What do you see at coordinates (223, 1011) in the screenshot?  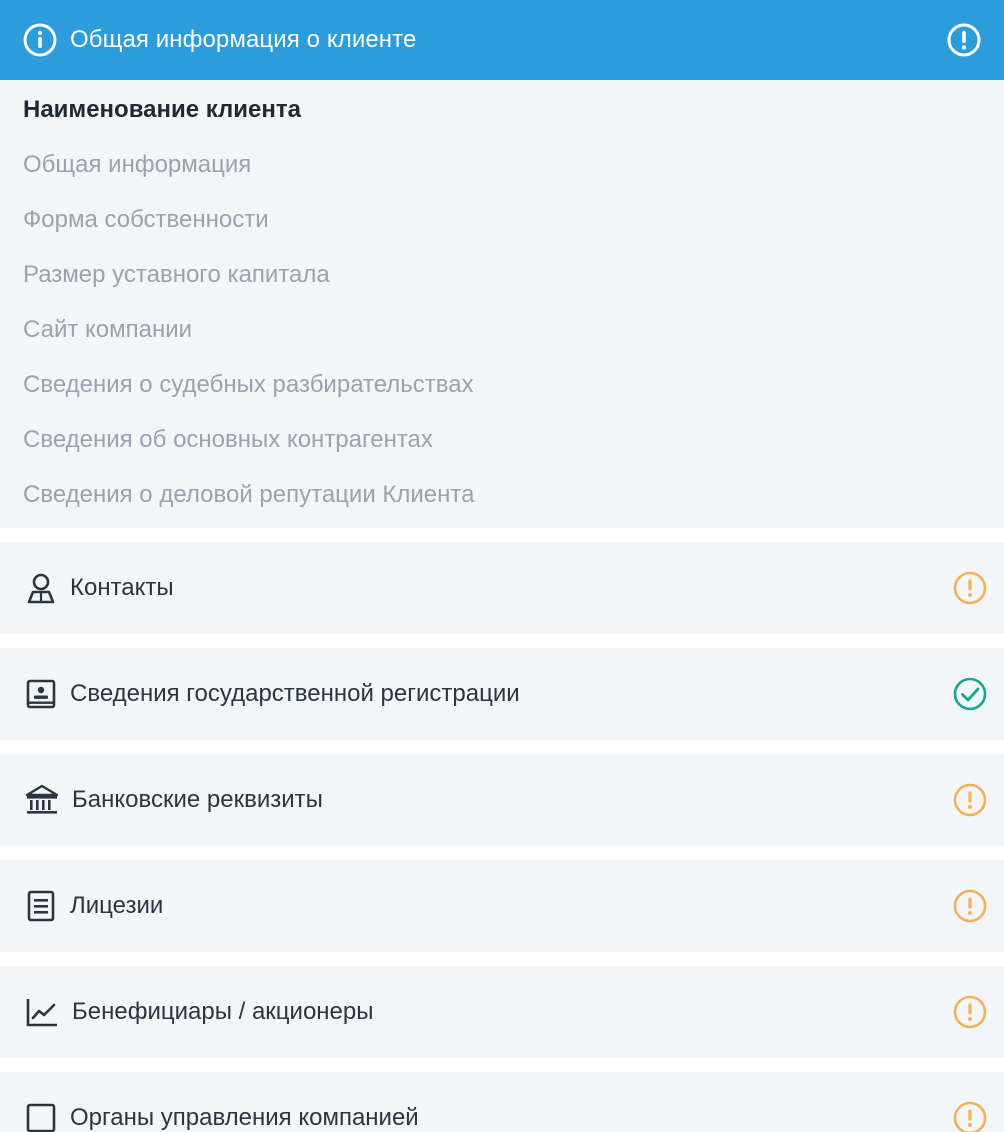 I see `section-label: Бенефициары / акционеры` at bounding box center [223, 1011].